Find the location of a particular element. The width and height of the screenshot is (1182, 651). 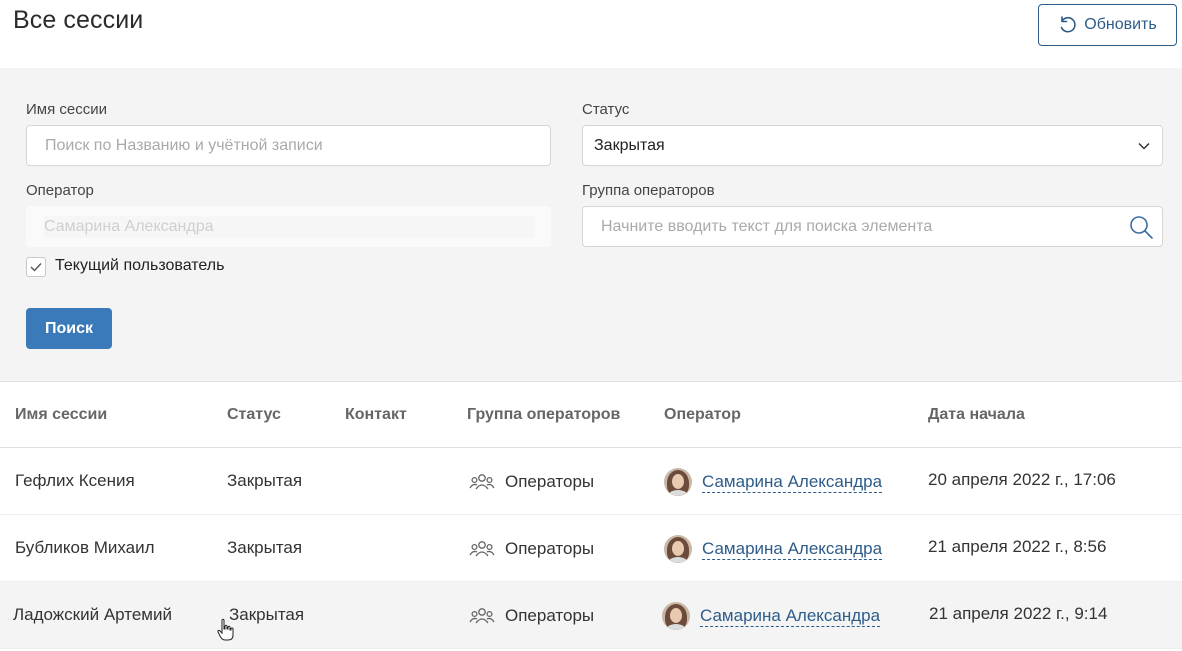

page-title: Все сессии is located at coordinates (78, 20).